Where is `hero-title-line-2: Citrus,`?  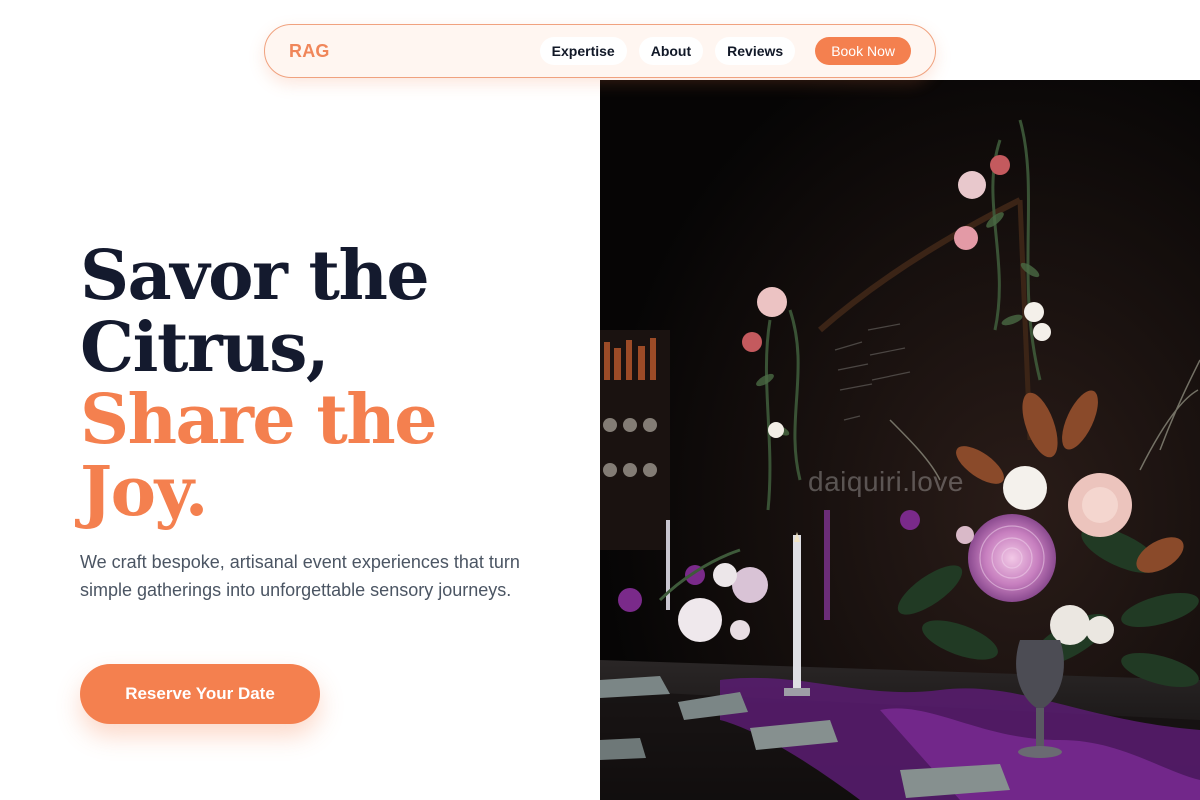 hero-title-line-2: Citrus, is located at coordinates (205, 348).